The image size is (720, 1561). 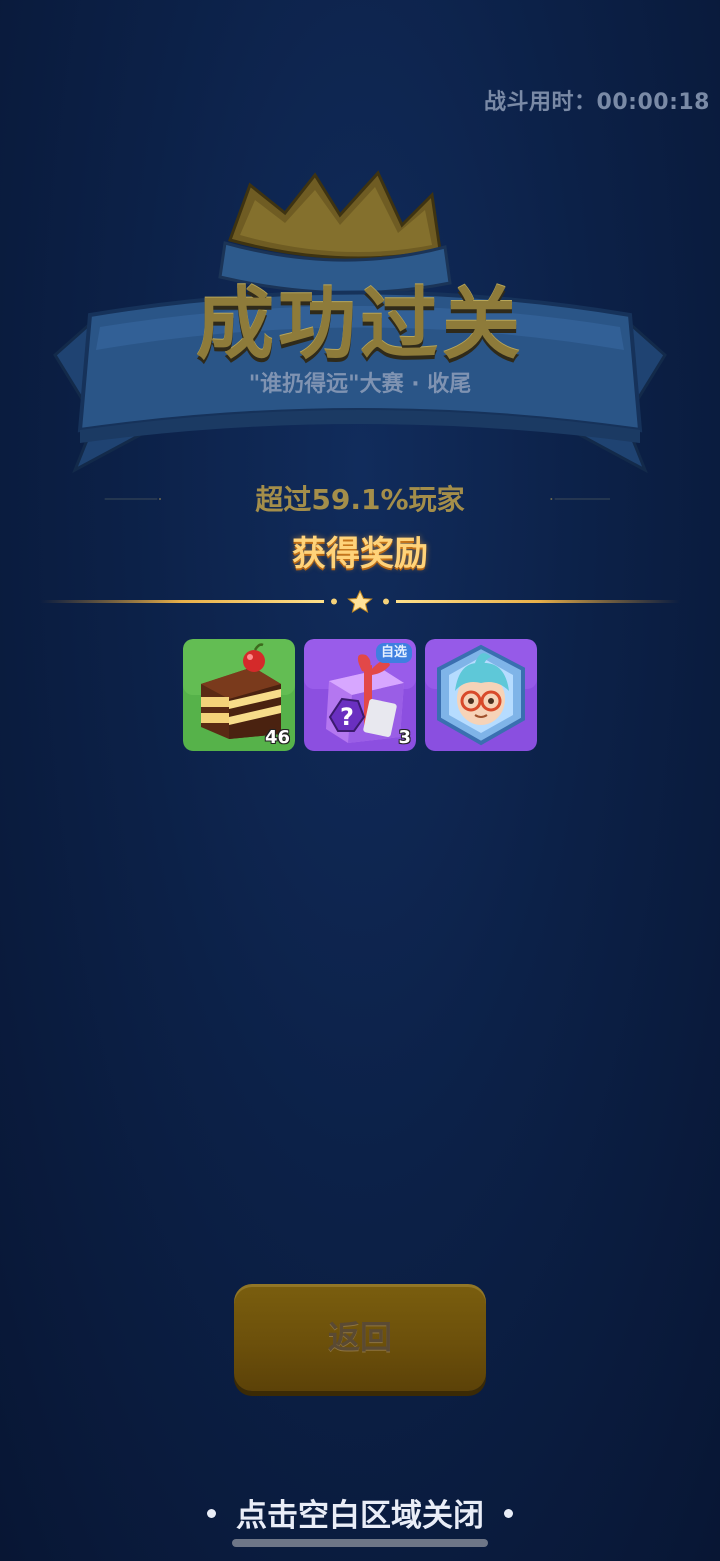 What do you see at coordinates (653, 102) in the screenshot?
I see `battle-timer-value: 00:00:18` at bounding box center [653, 102].